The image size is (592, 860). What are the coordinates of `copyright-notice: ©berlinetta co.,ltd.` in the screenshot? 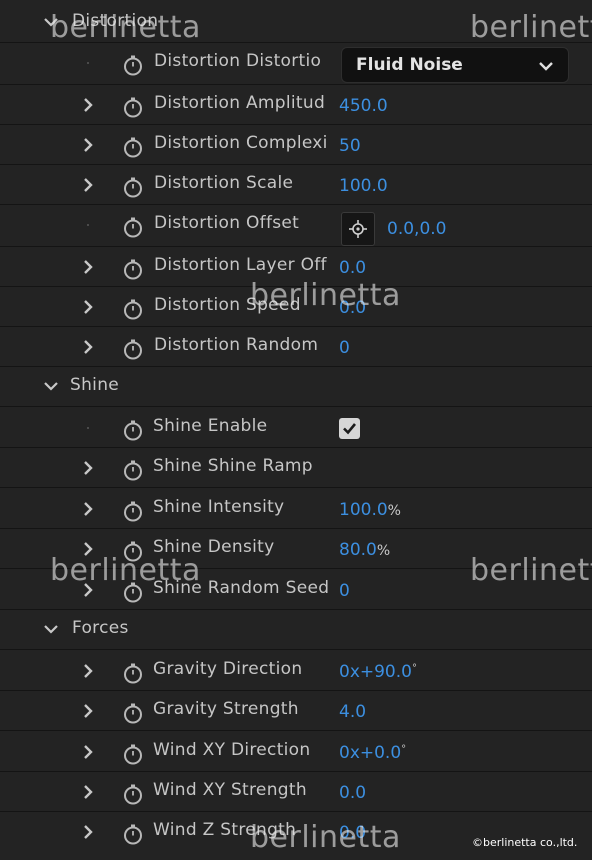 It's located at (525, 842).